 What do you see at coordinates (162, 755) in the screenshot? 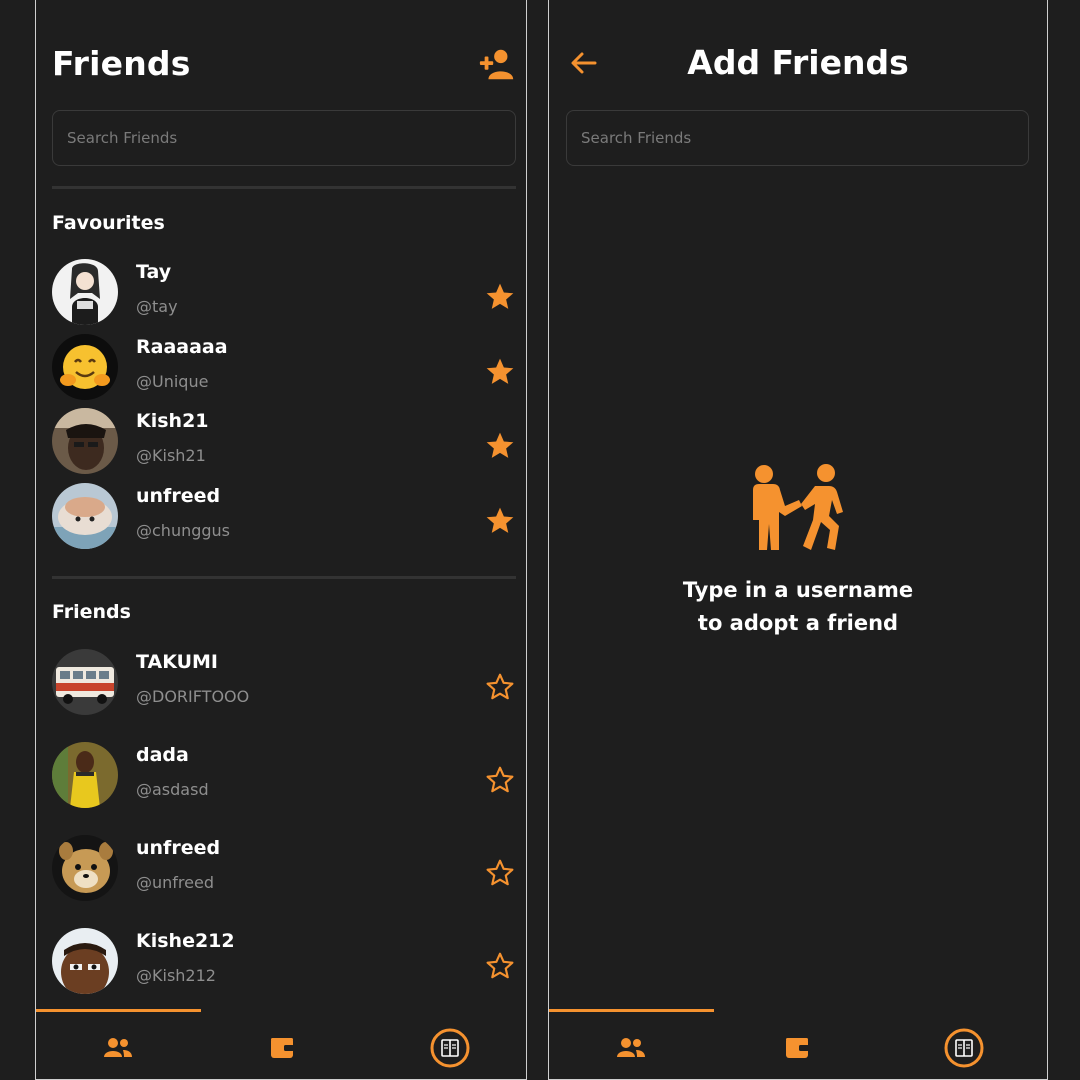
I see `friend-name: dada` at bounding box center [162, 755].